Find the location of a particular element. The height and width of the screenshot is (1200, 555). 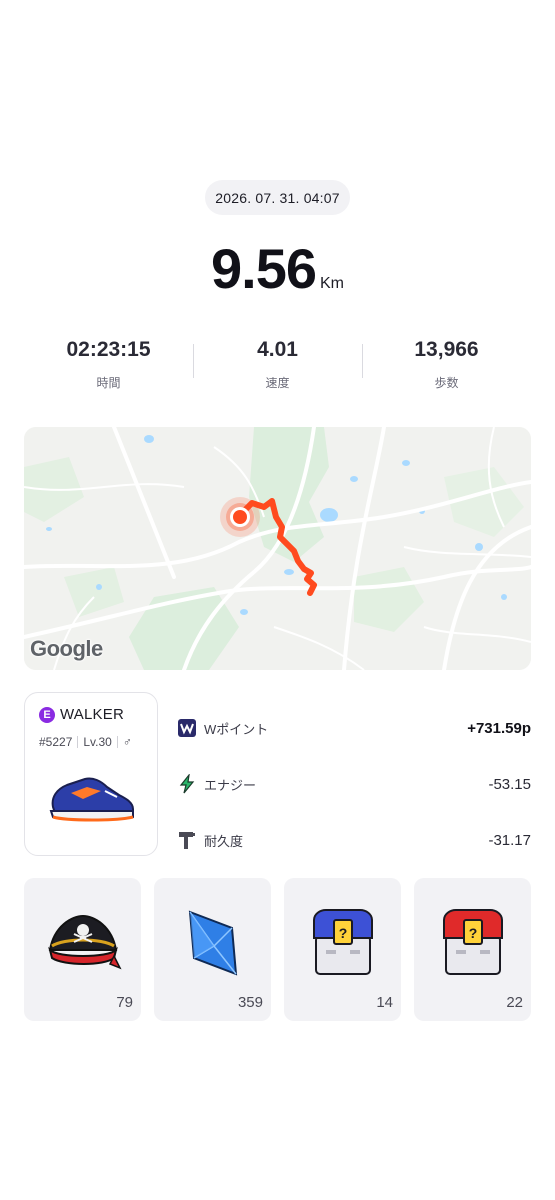

stat-speed-label: 速度 is located at coordinates (277, 383).